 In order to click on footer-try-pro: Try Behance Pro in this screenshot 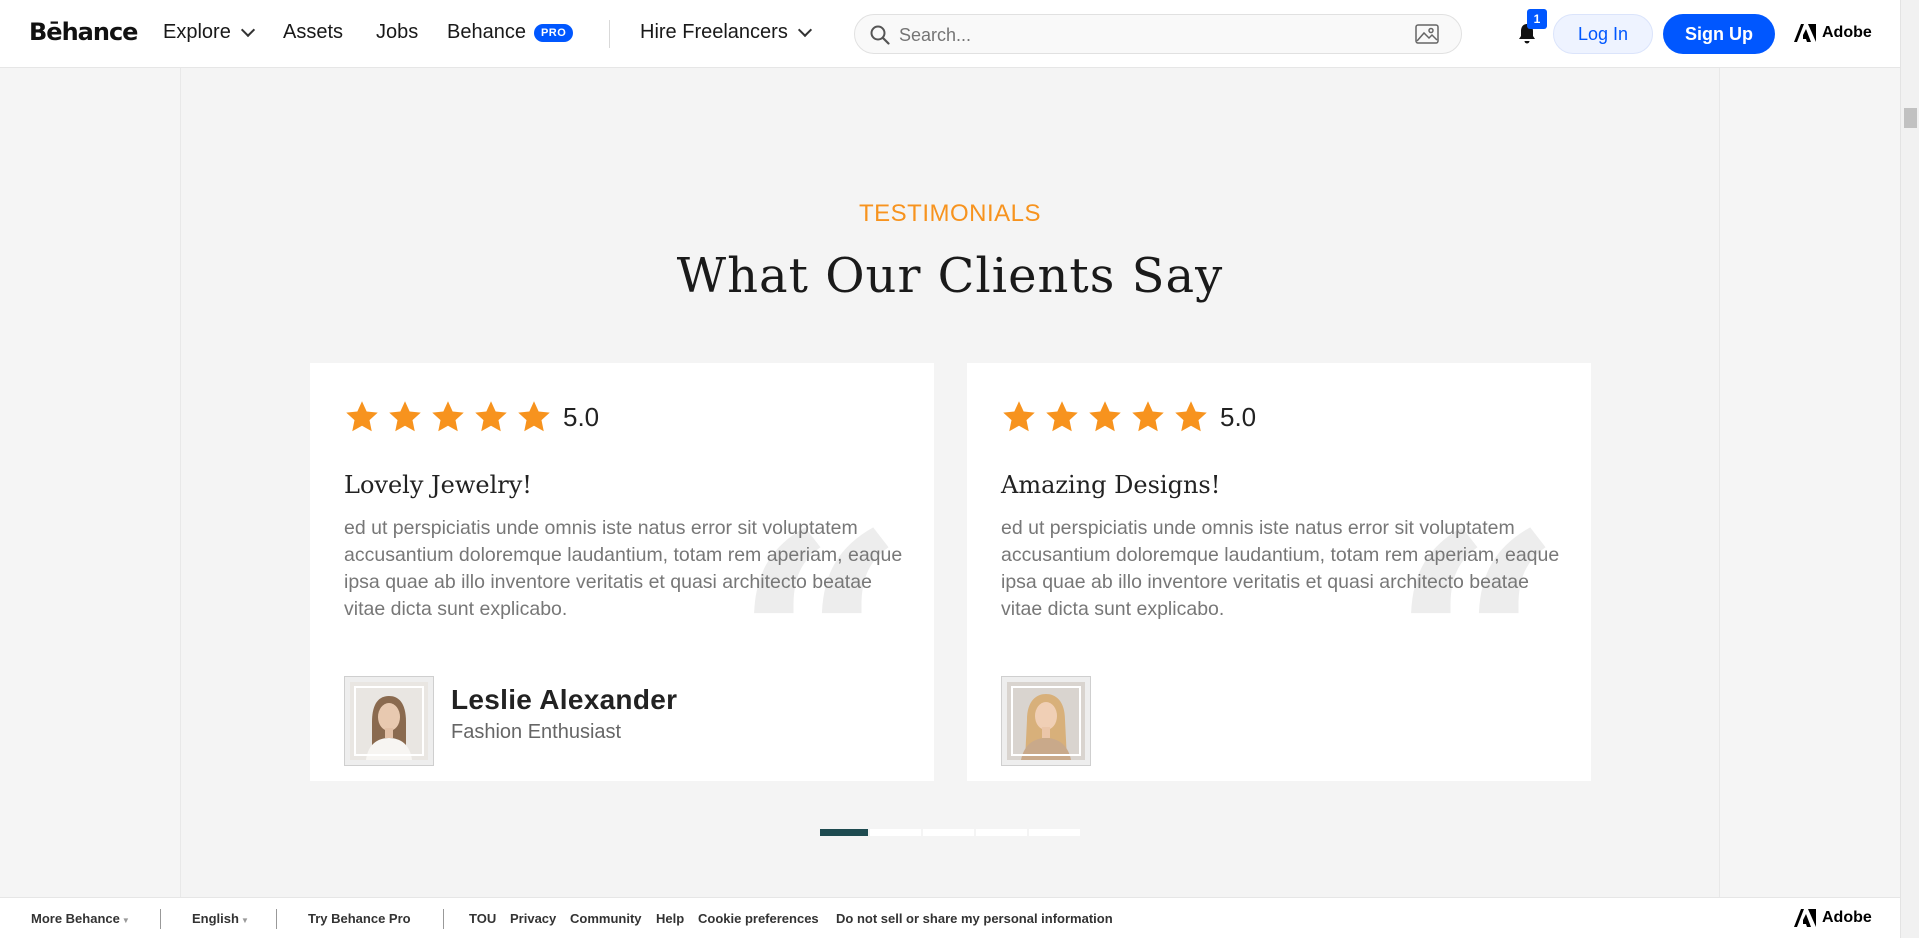, I will do `click(359, 918)`.